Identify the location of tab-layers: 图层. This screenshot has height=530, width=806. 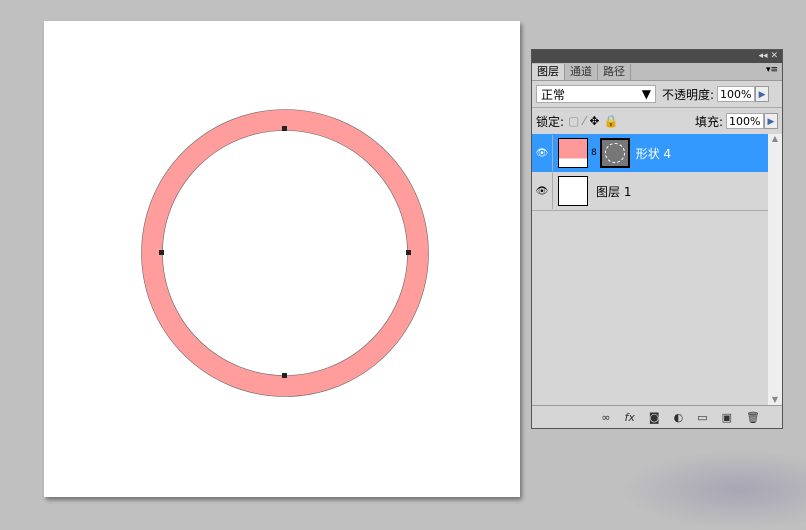
(548, 72).